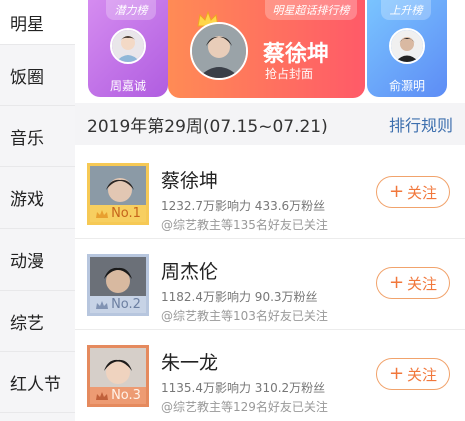 The width and height of the screenshot is (465, 421). I want to click on rank-label: No.3, so click(126, 395).